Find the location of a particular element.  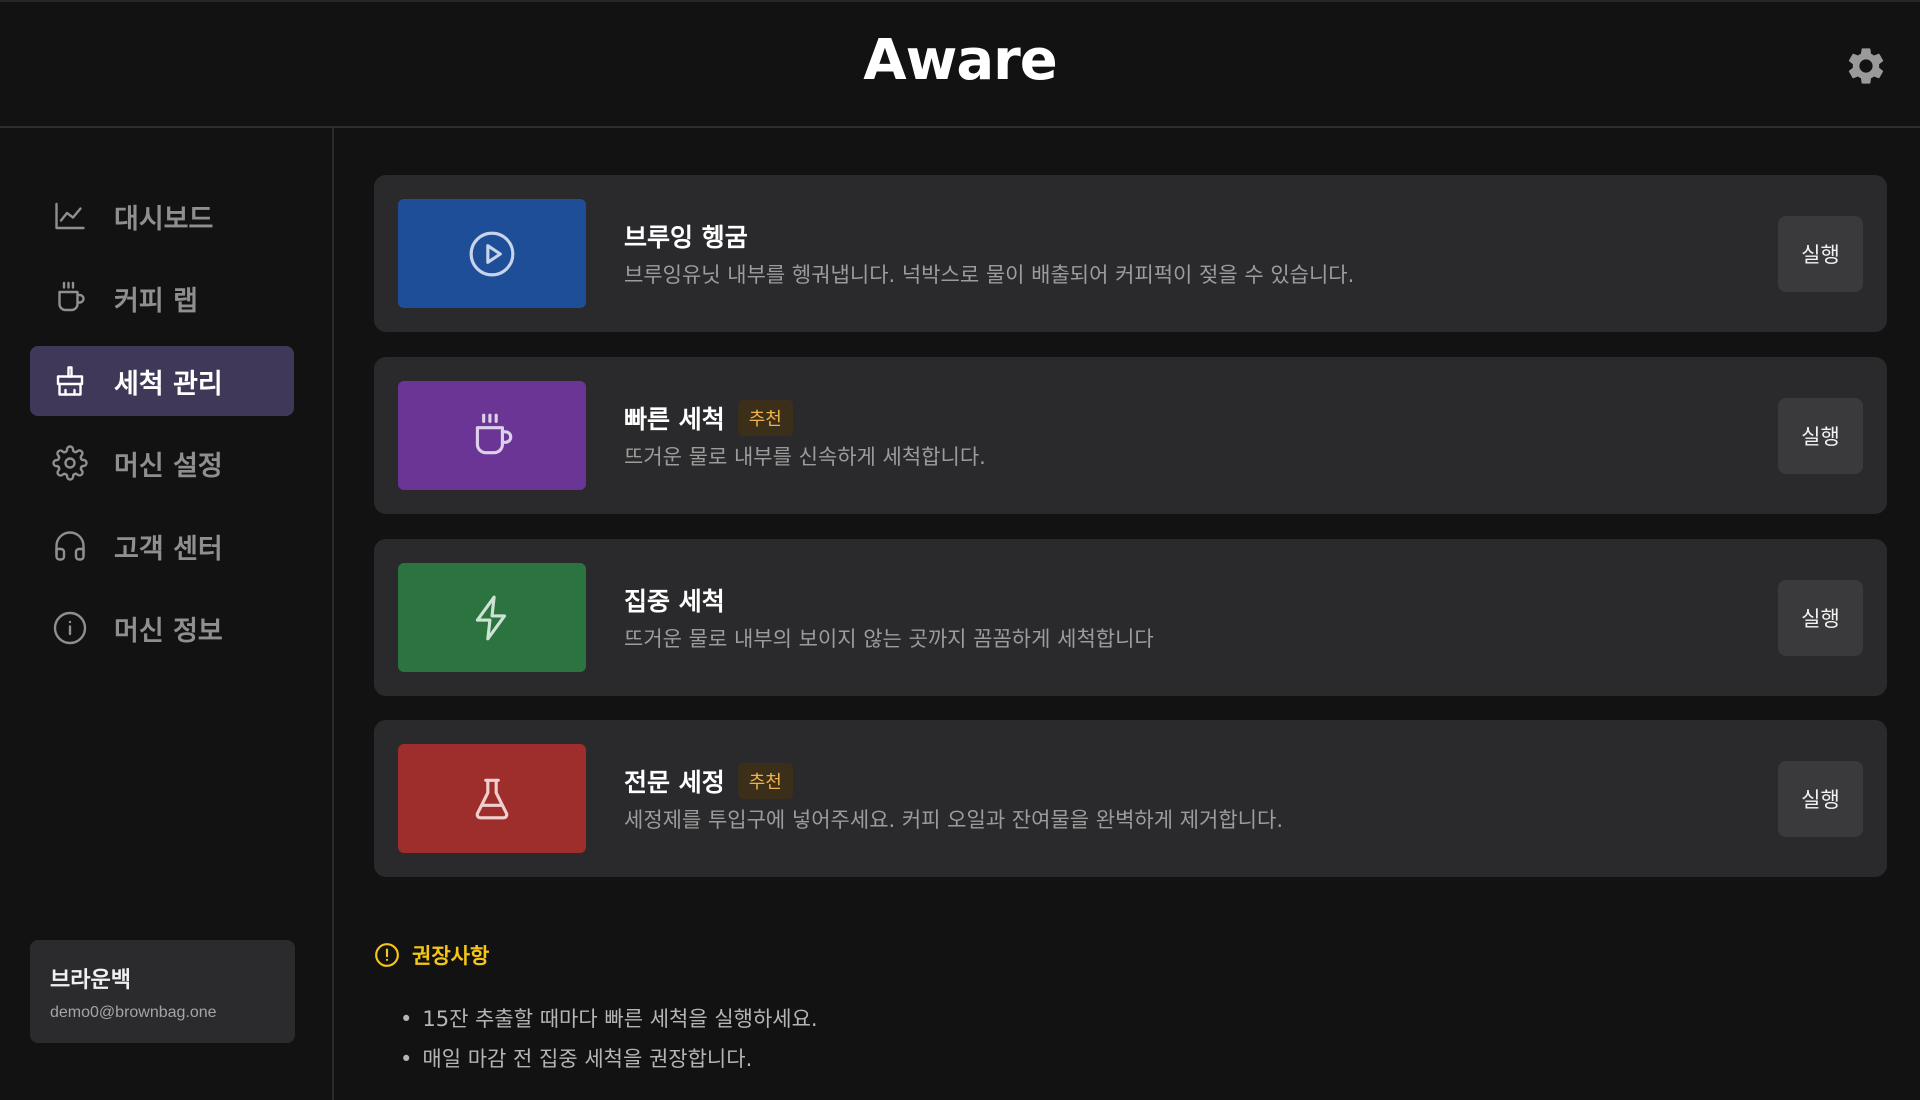

card-title: 집중 세척 is located at coordinates (674, 601).